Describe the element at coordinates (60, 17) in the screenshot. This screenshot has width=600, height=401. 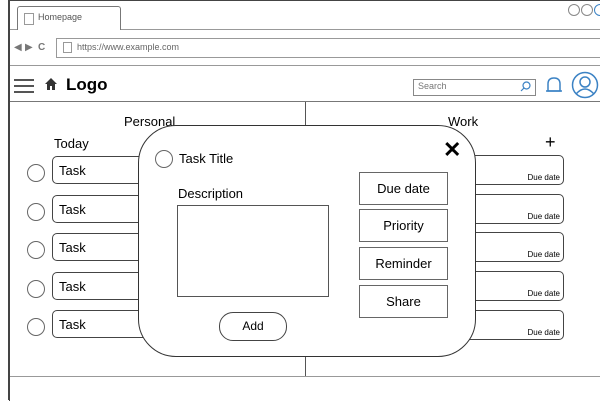
I see `tab-label: Homepage` at that location.